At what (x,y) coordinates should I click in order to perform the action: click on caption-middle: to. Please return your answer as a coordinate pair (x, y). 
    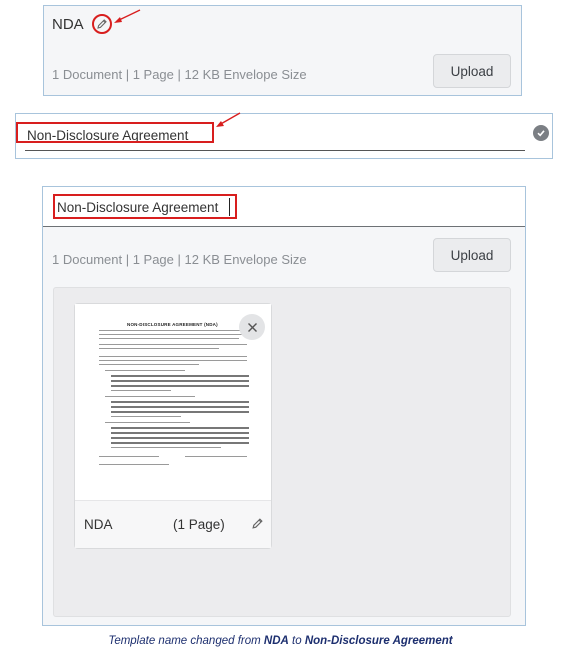
    Looking at the image, I should click on (296, 641).